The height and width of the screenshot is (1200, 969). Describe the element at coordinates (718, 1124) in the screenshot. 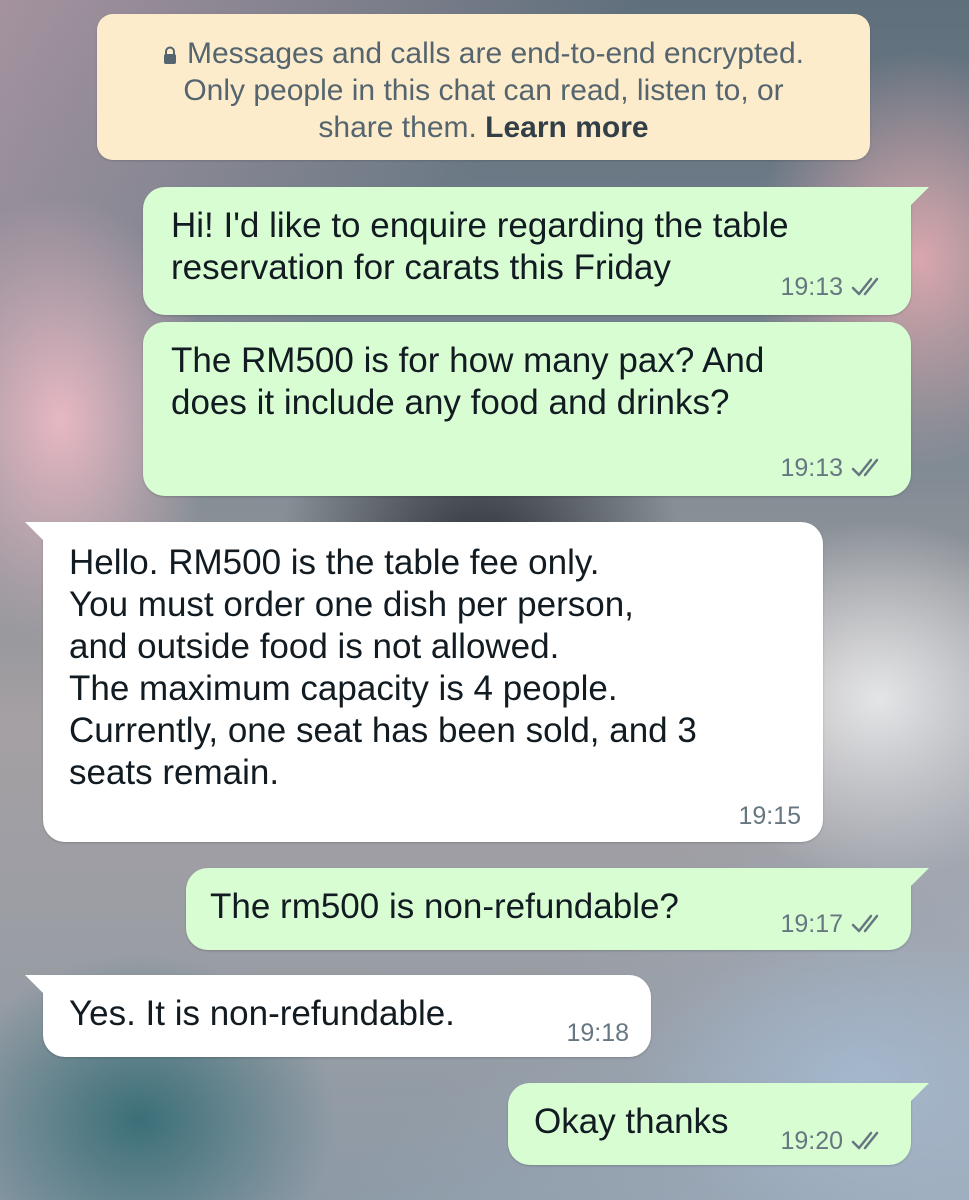

I see `message-bubble-outgoing: Okay thanks 19:20` at that location.